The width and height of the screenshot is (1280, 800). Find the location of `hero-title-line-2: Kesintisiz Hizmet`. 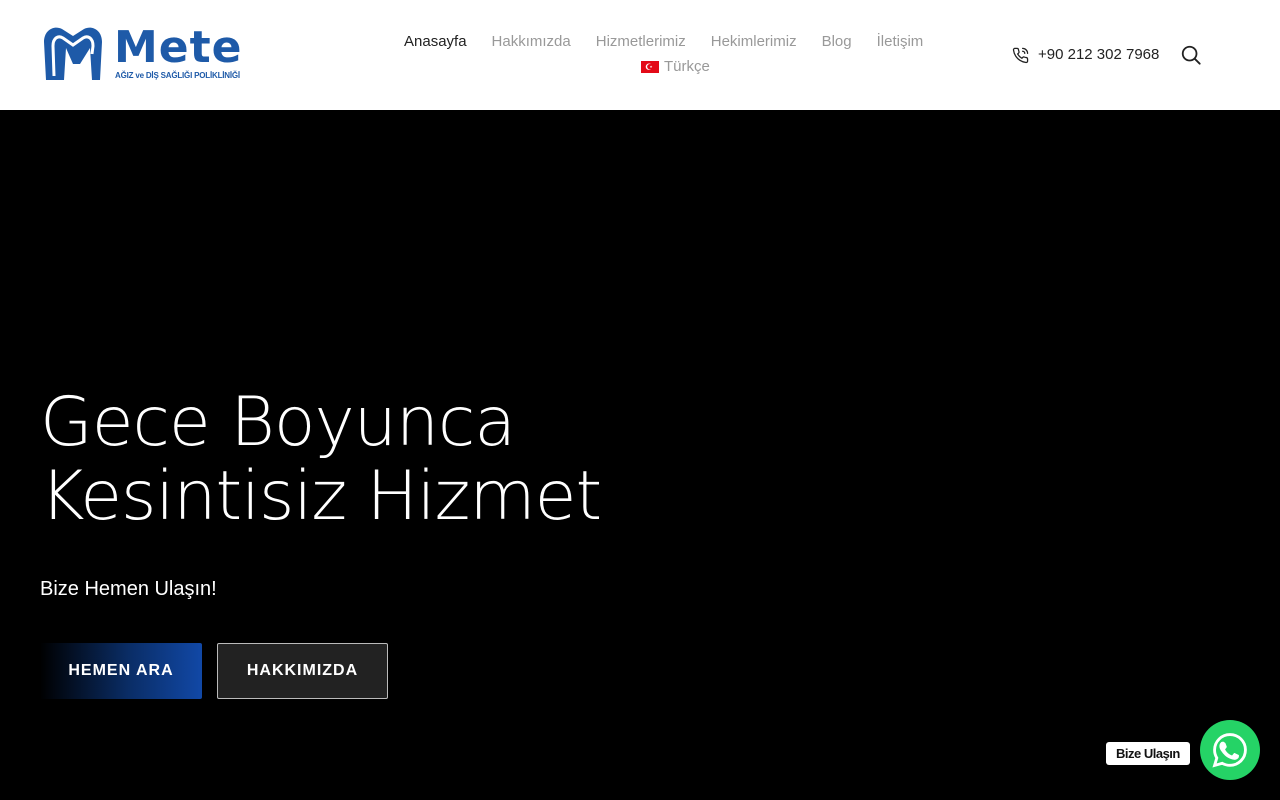

hero-title-line-2: Kesintisiz Hizmet is located at coordinates (321, 496).